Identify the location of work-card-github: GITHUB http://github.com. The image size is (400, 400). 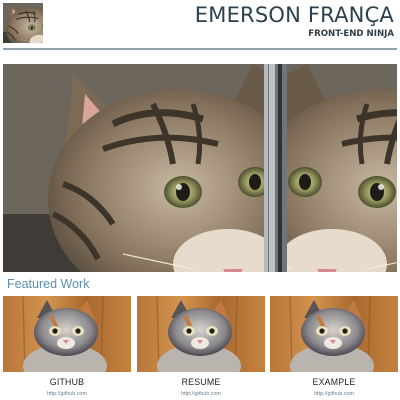
(67, 347).